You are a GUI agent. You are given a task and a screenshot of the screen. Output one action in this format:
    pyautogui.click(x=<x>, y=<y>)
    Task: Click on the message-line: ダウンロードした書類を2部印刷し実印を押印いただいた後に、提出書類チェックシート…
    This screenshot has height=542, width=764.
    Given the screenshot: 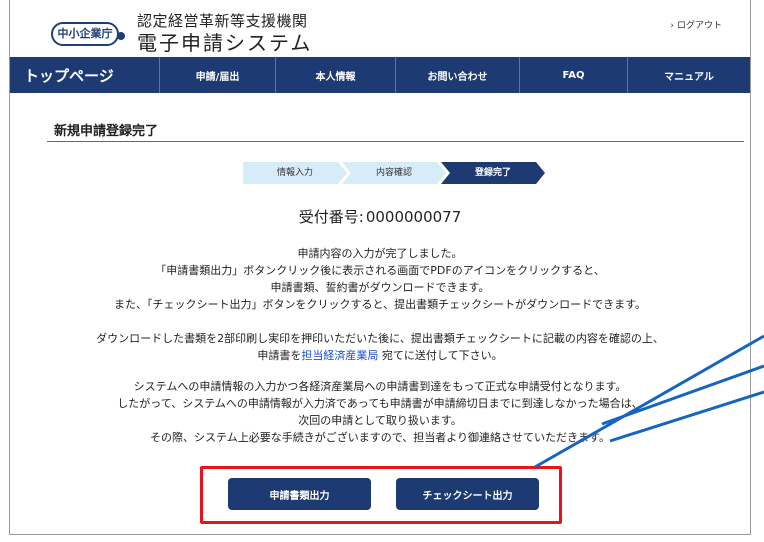 What is the action you would take?
    pyautogui.click(x=380, y=338)
    